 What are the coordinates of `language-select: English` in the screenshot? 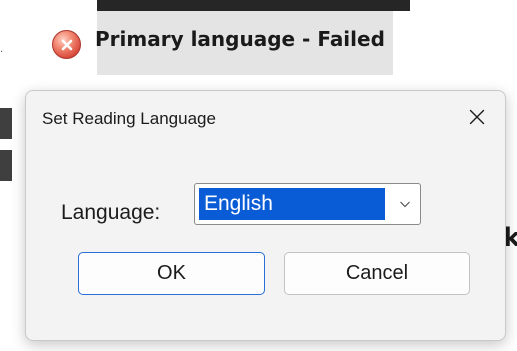 It's located at (307, 204).